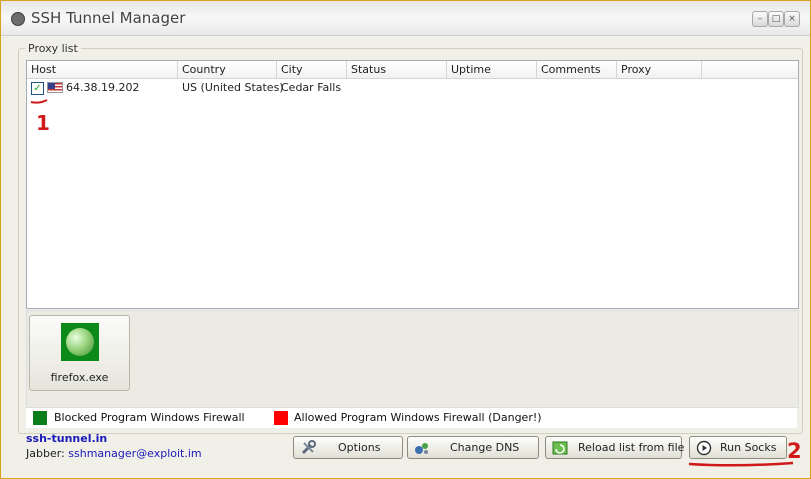 This screenshot has height=479, width=811. Describe the element at coordinates (659, 69) in the screenshot. I see `column-header-proxy: Proxy` at that location.